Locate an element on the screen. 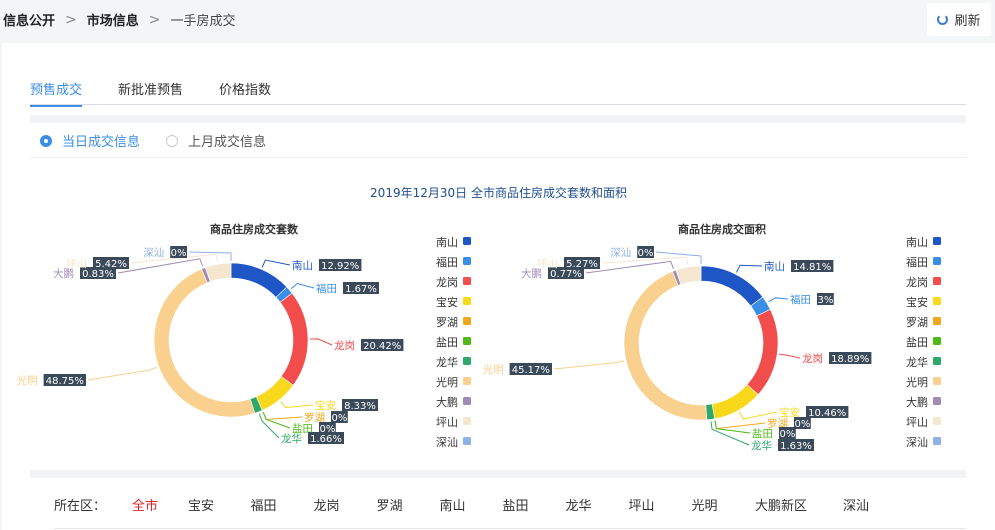 The width and height of the screenshot is (995, 530). slice-value-label: 0.77% is located at coordinates (566, 274).